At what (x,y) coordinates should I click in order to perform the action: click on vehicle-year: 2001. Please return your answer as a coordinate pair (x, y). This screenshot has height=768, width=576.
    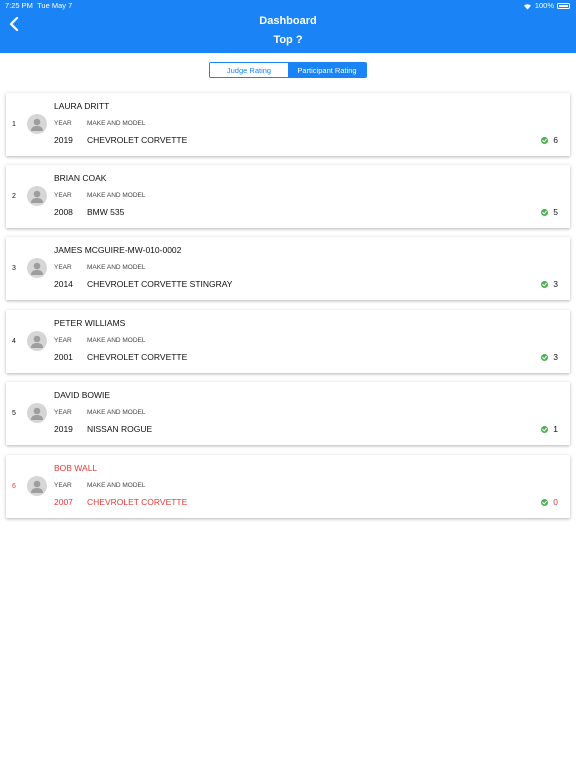
    Looking at the image, I should click on (63, 357).